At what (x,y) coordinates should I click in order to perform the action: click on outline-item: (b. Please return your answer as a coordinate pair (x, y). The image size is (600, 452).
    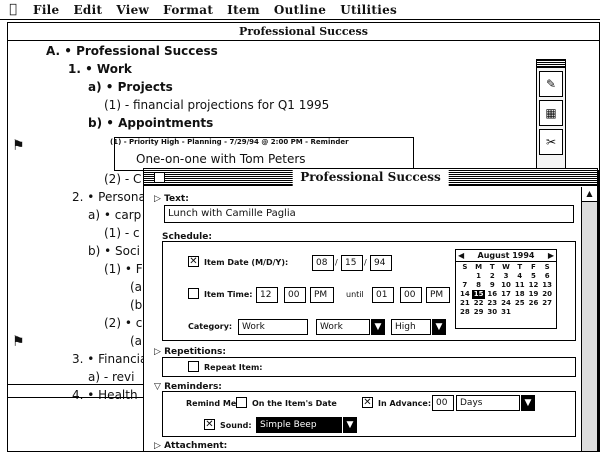
    Looking at the image, I should click on (136, 305).